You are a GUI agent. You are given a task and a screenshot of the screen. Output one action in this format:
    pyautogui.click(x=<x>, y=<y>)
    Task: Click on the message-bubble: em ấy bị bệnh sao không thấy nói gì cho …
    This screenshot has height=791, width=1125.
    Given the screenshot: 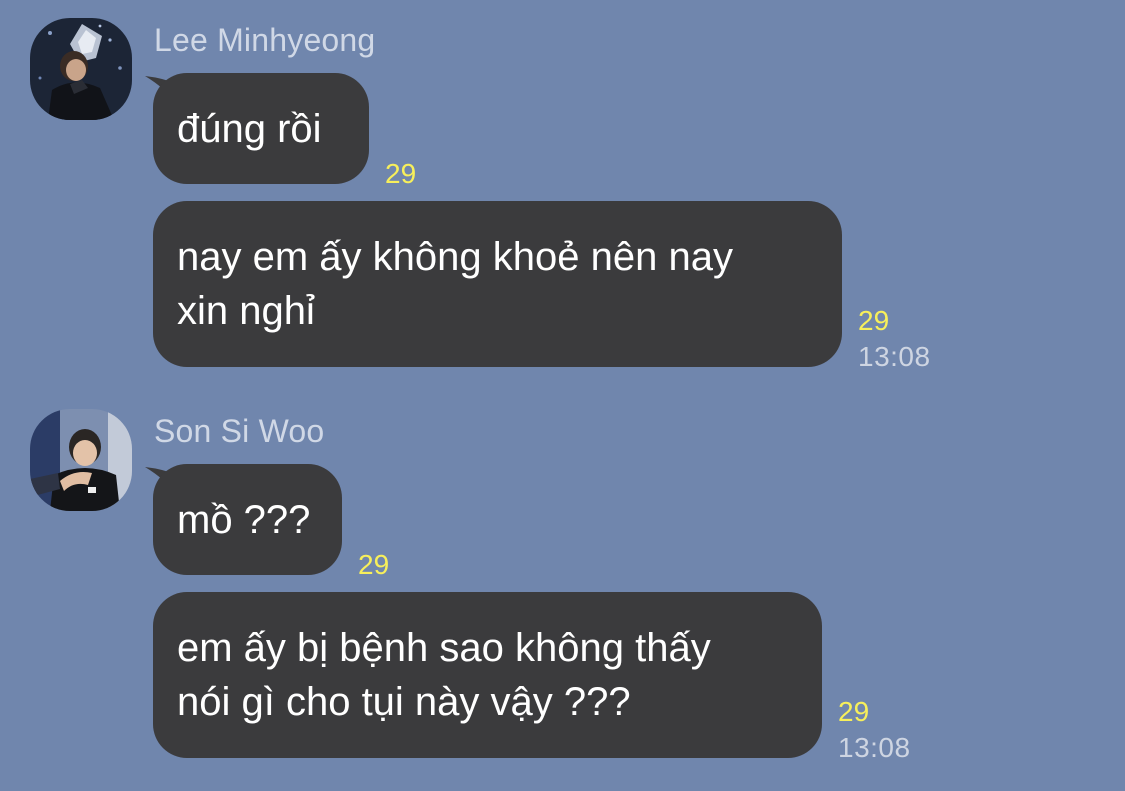 What is the action you would take?
    pyautogui.click(x=487, y=675)
    